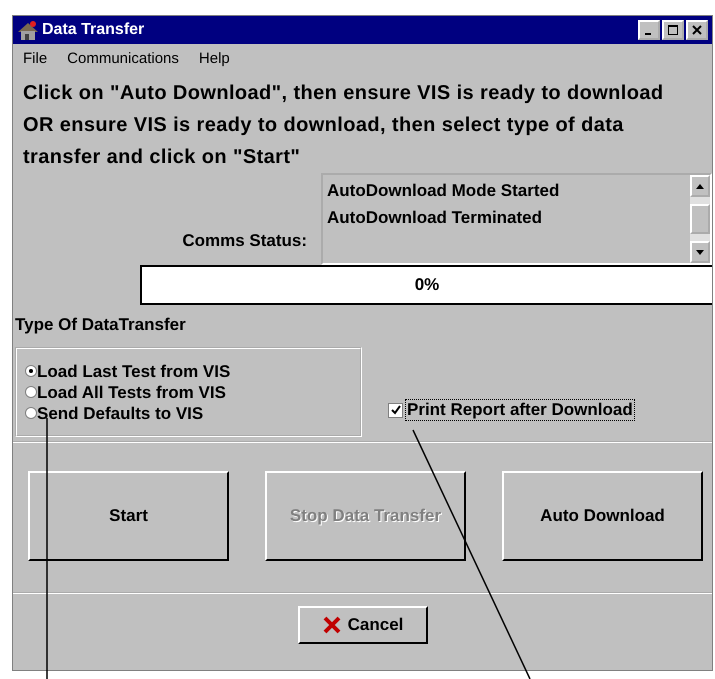 This screenshot has height=679, width=715. Describe the element at coordinates (100, 324) in the screenshot. I see `section-heading: Type Of DataTransfer` at that location.